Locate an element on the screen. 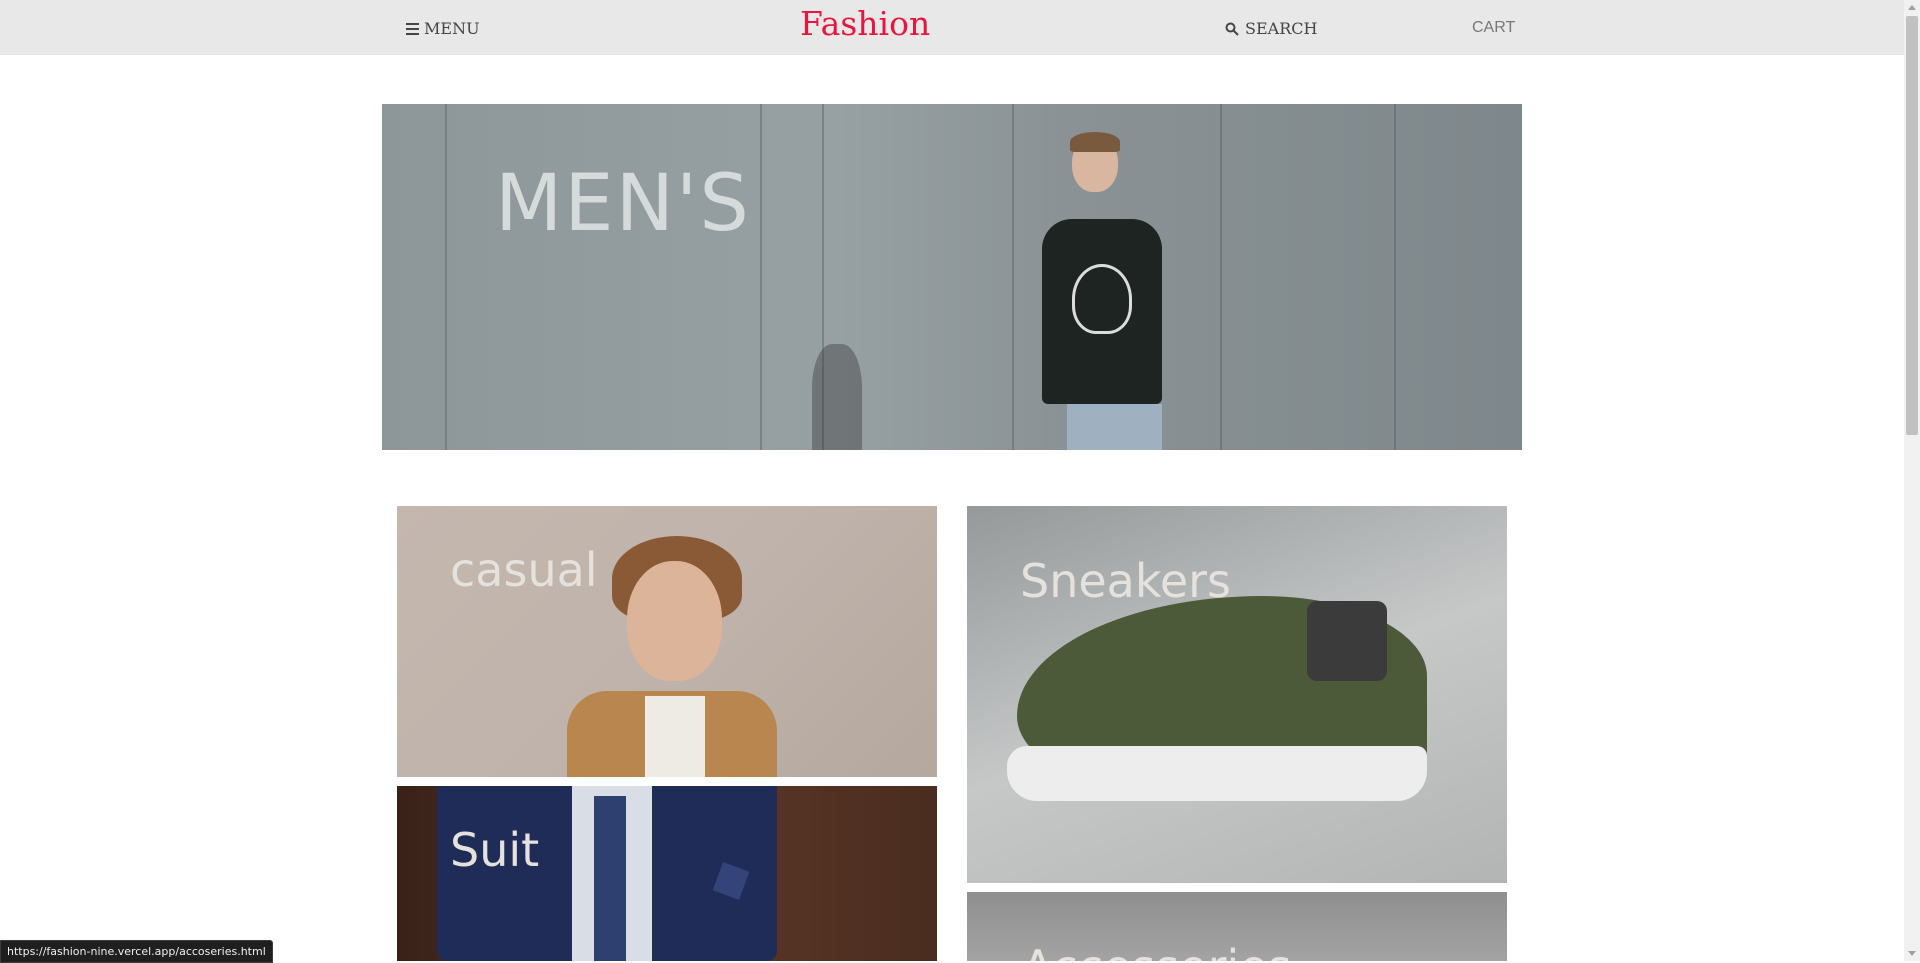 The height and width of the screenshot is (963, 1920). scroll-up-arrow-icon is located at coordinates (1912, 7).